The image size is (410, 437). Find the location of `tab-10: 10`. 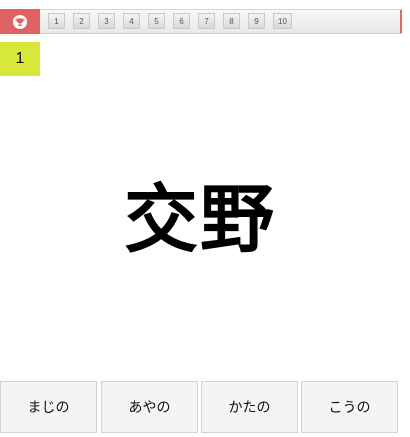

tab-10: 10 is located at coordinates (282, 21).